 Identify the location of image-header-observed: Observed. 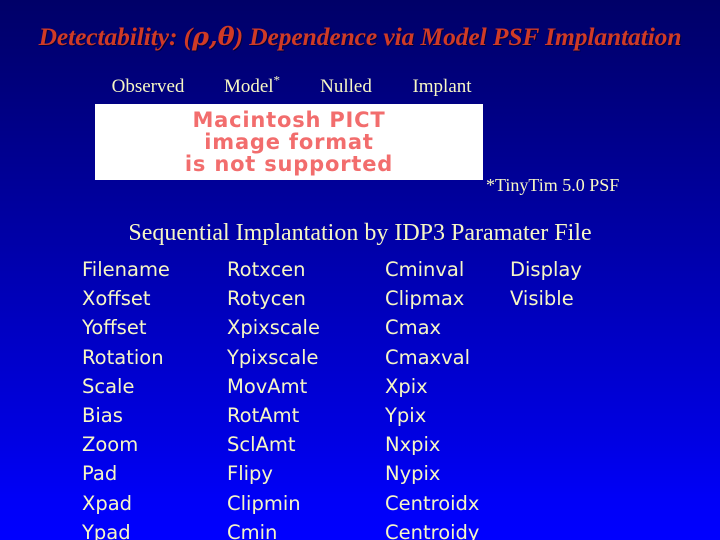
(148, 87).